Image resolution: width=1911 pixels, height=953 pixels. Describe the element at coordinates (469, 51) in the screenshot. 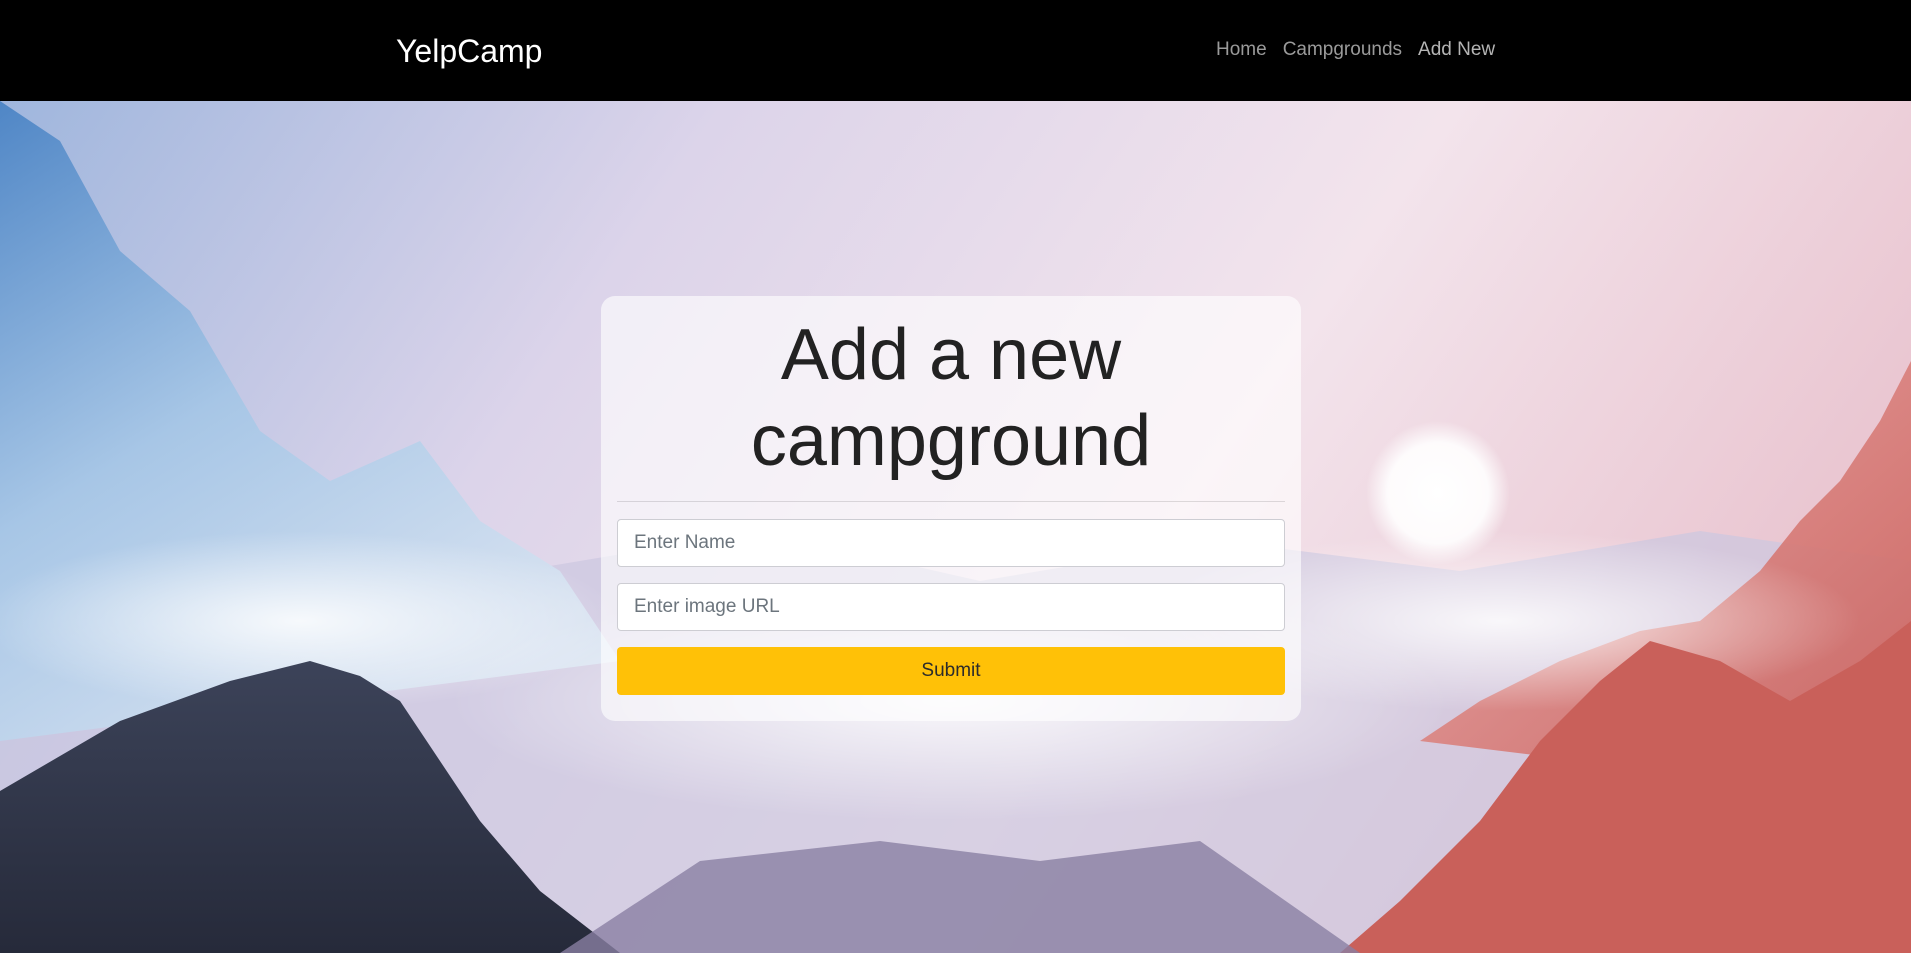

I see `brand-logo: YelpCamp` at that location.